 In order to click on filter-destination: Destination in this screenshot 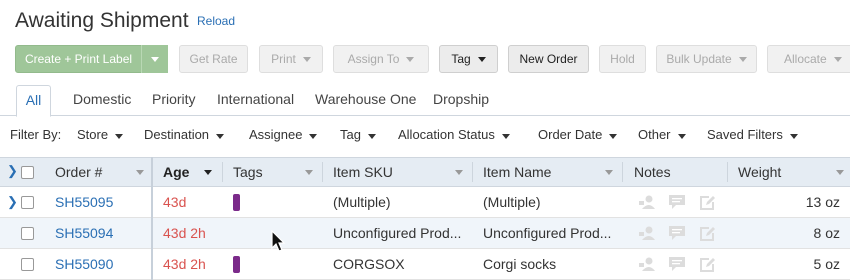, I will do `click(184, 134)`.